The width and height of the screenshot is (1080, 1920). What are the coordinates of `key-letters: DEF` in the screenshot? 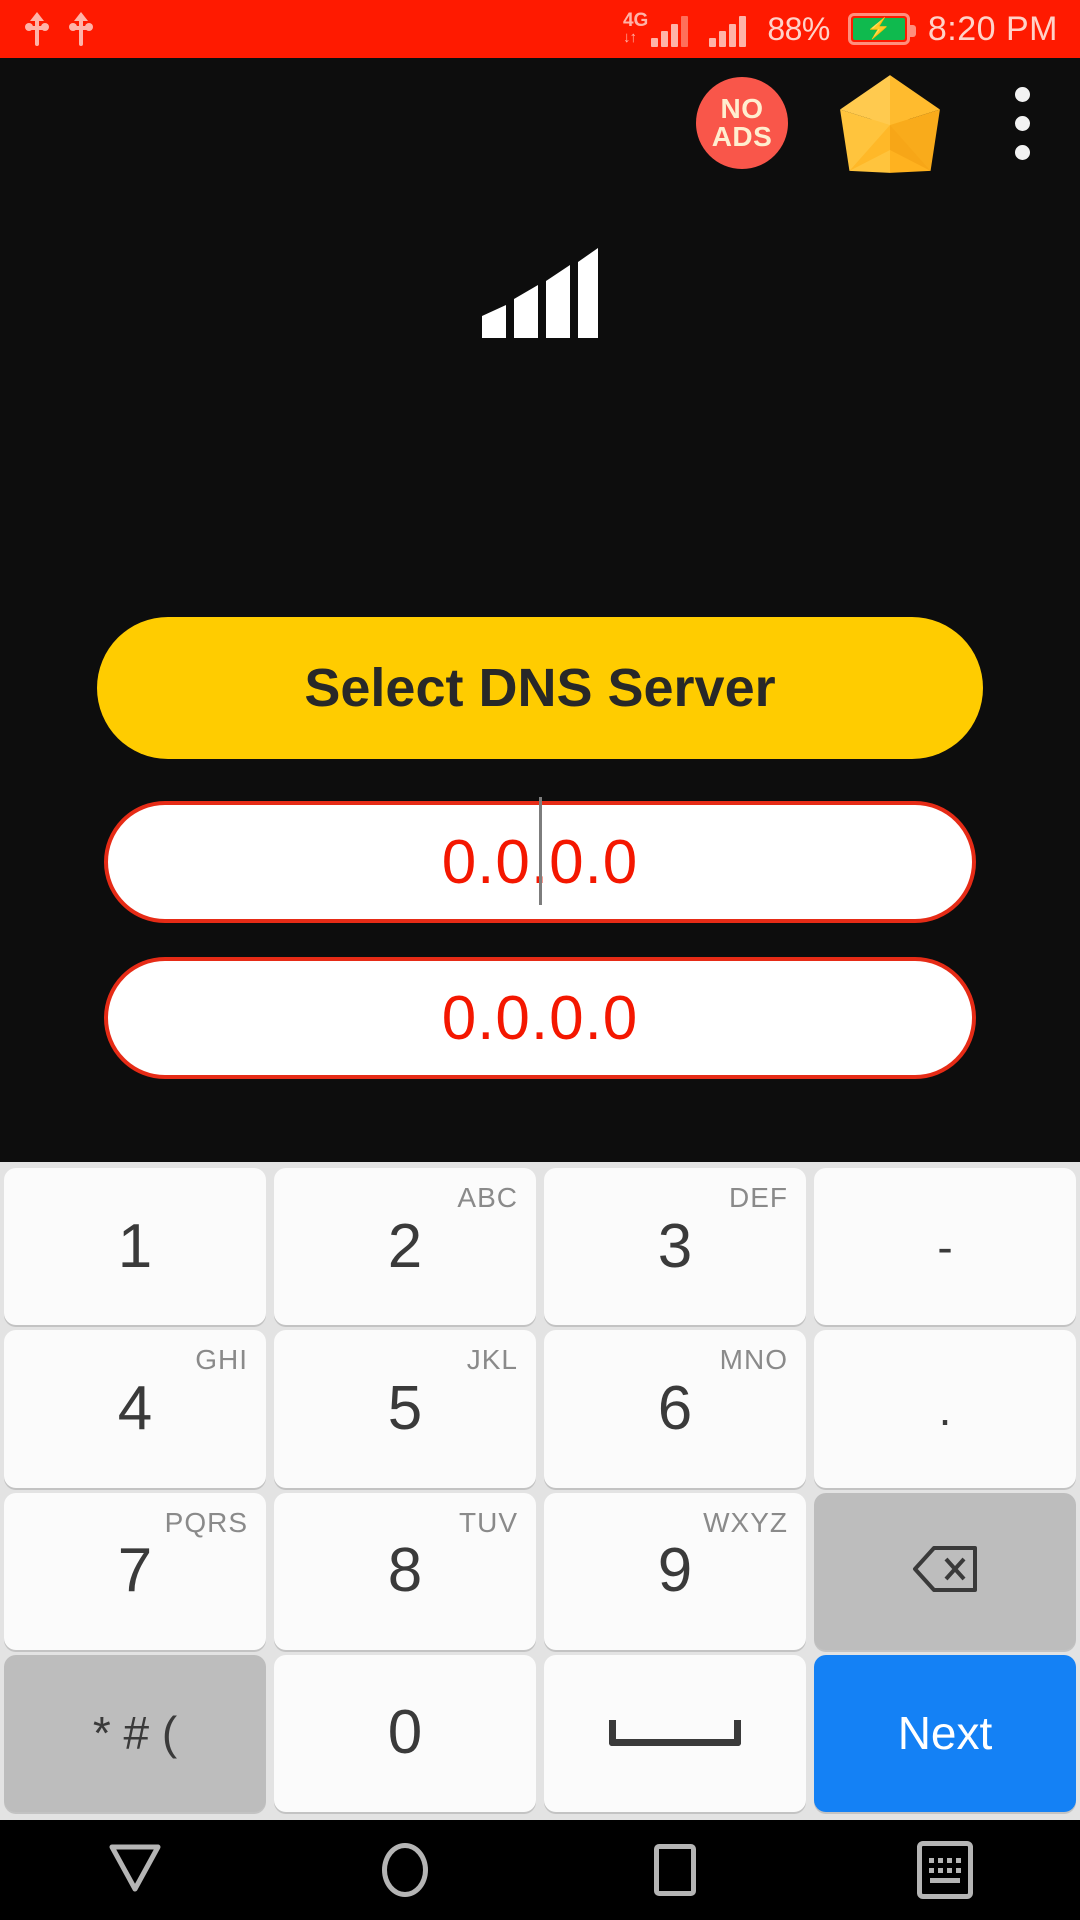 It's located at (758, 1197).